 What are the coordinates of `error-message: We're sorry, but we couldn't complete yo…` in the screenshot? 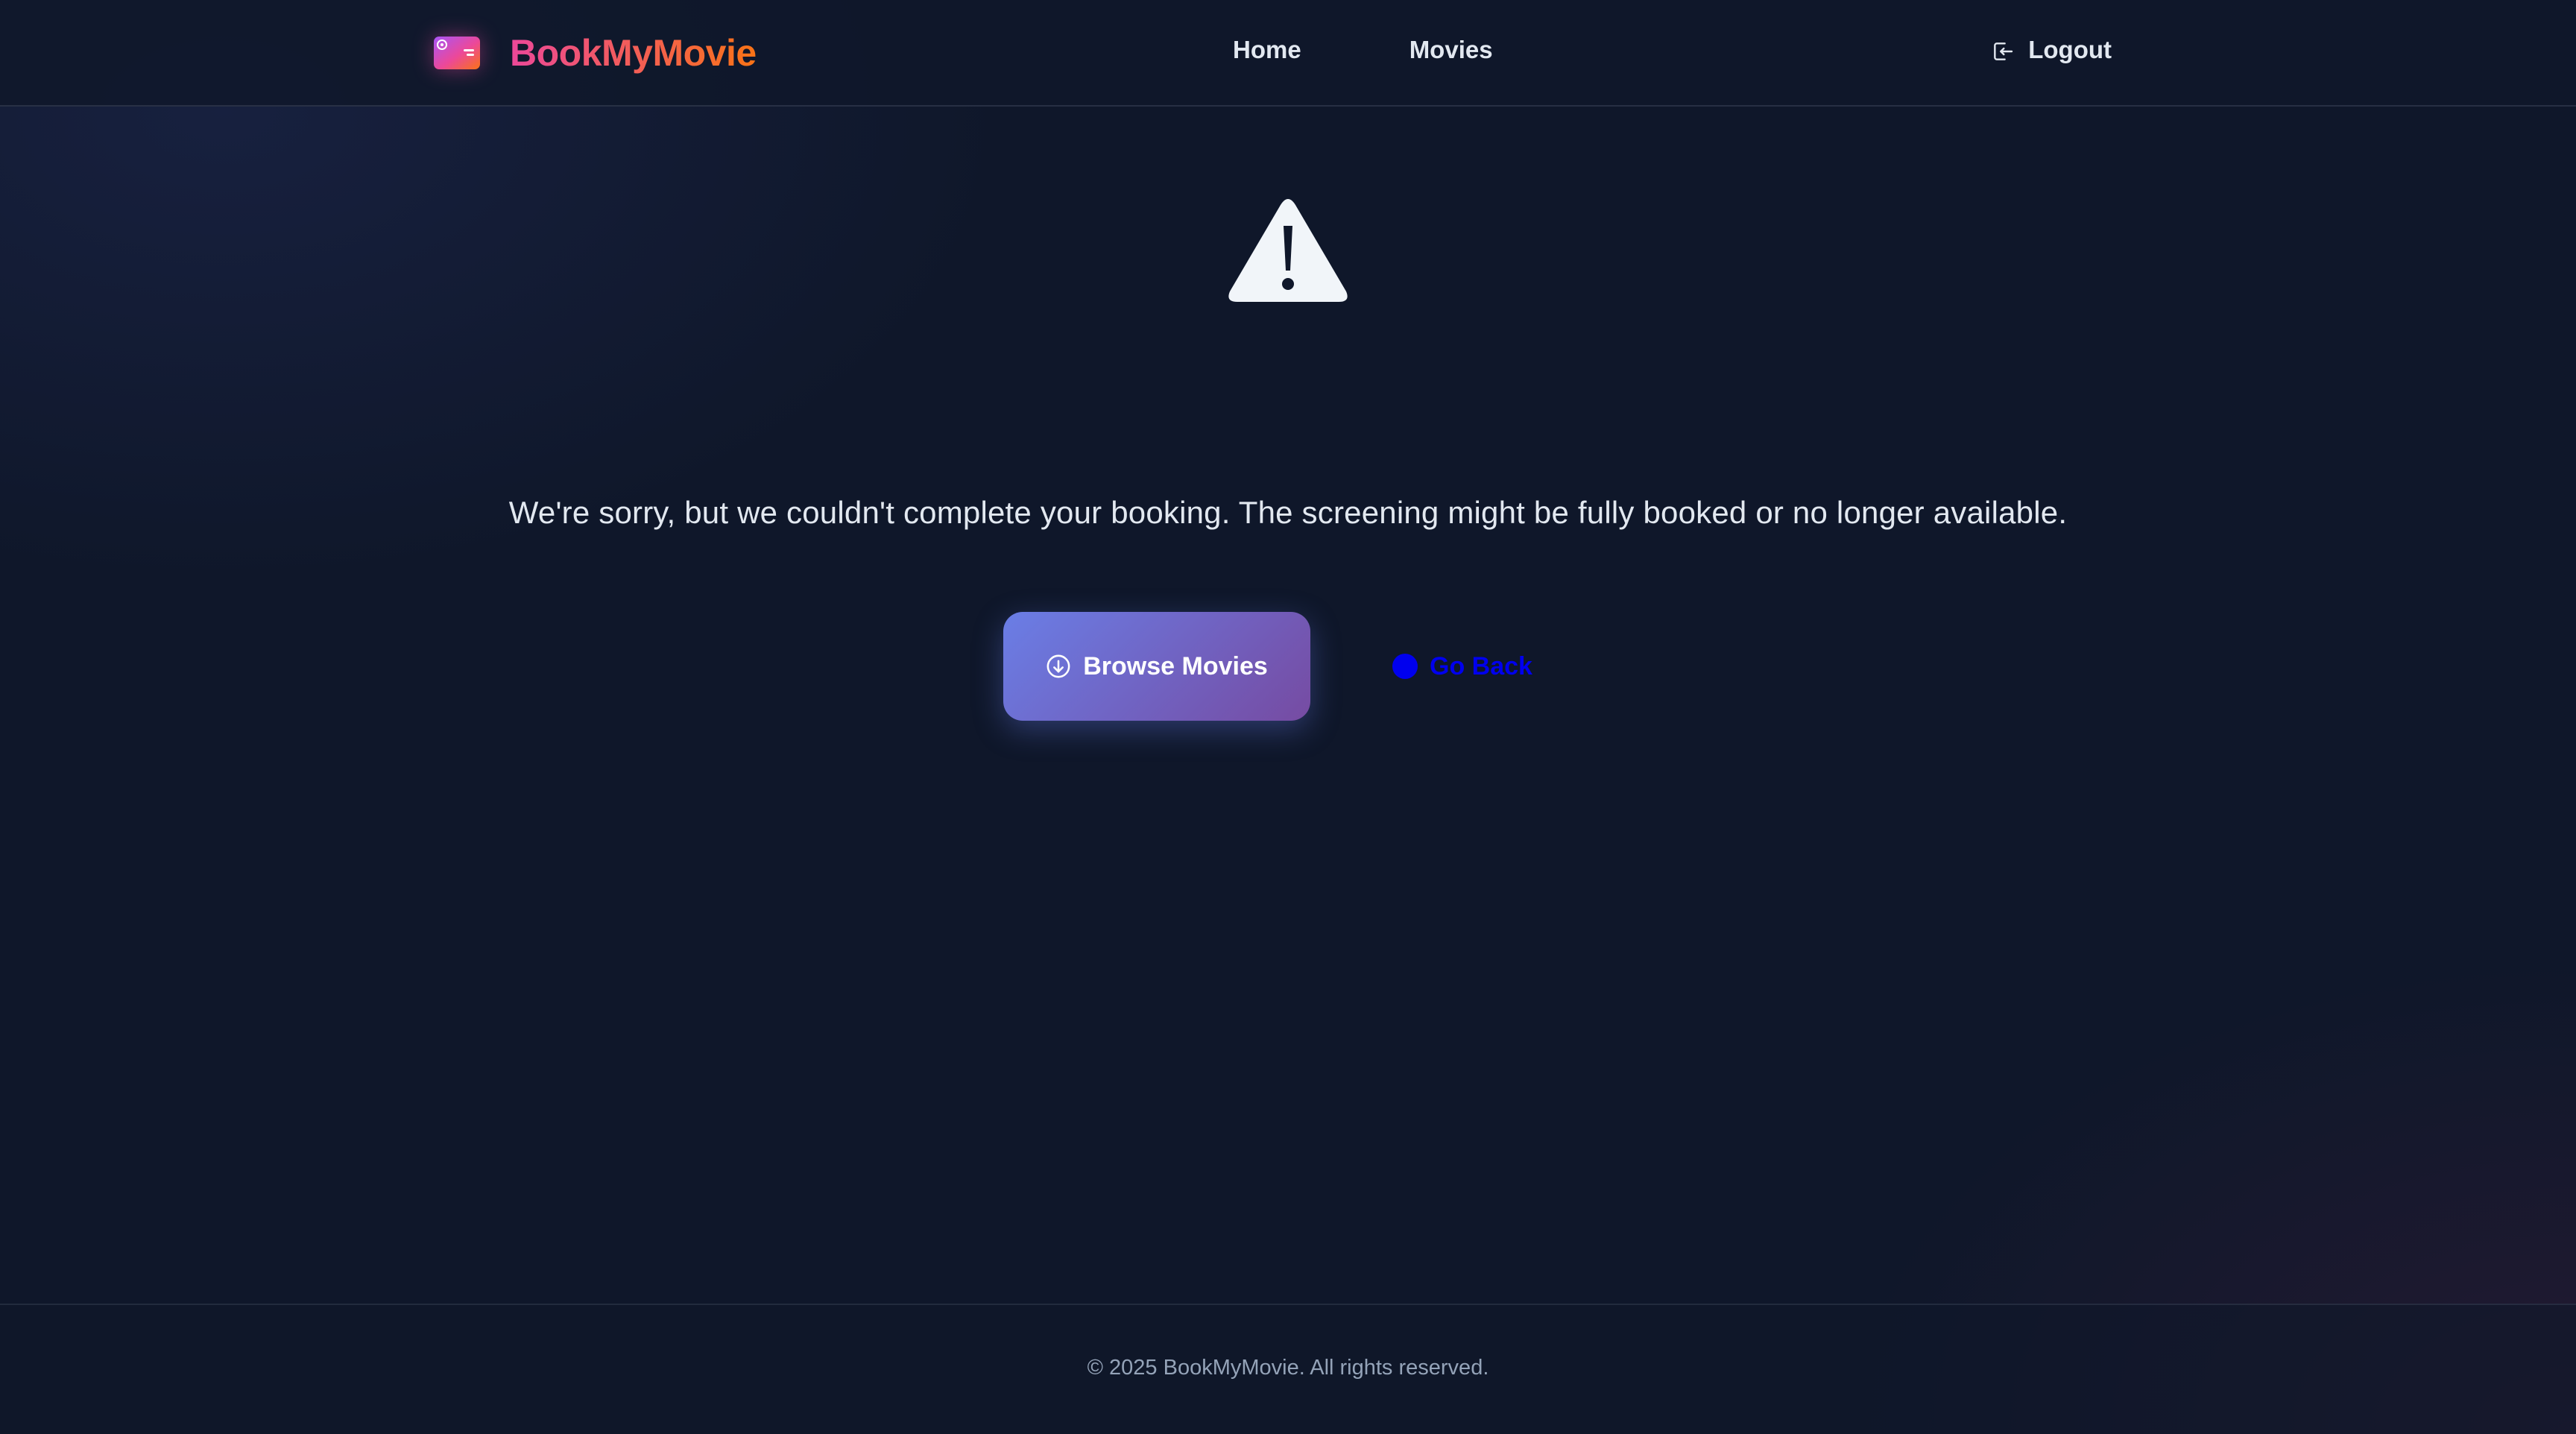 It's located at (1288, 512).